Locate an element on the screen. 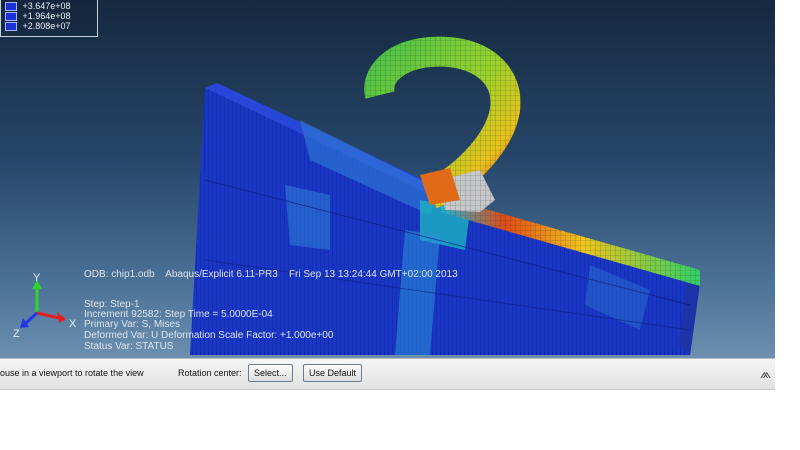 The image size is (800, 450). axis-x-label: X is located at coordinates (73, 324).